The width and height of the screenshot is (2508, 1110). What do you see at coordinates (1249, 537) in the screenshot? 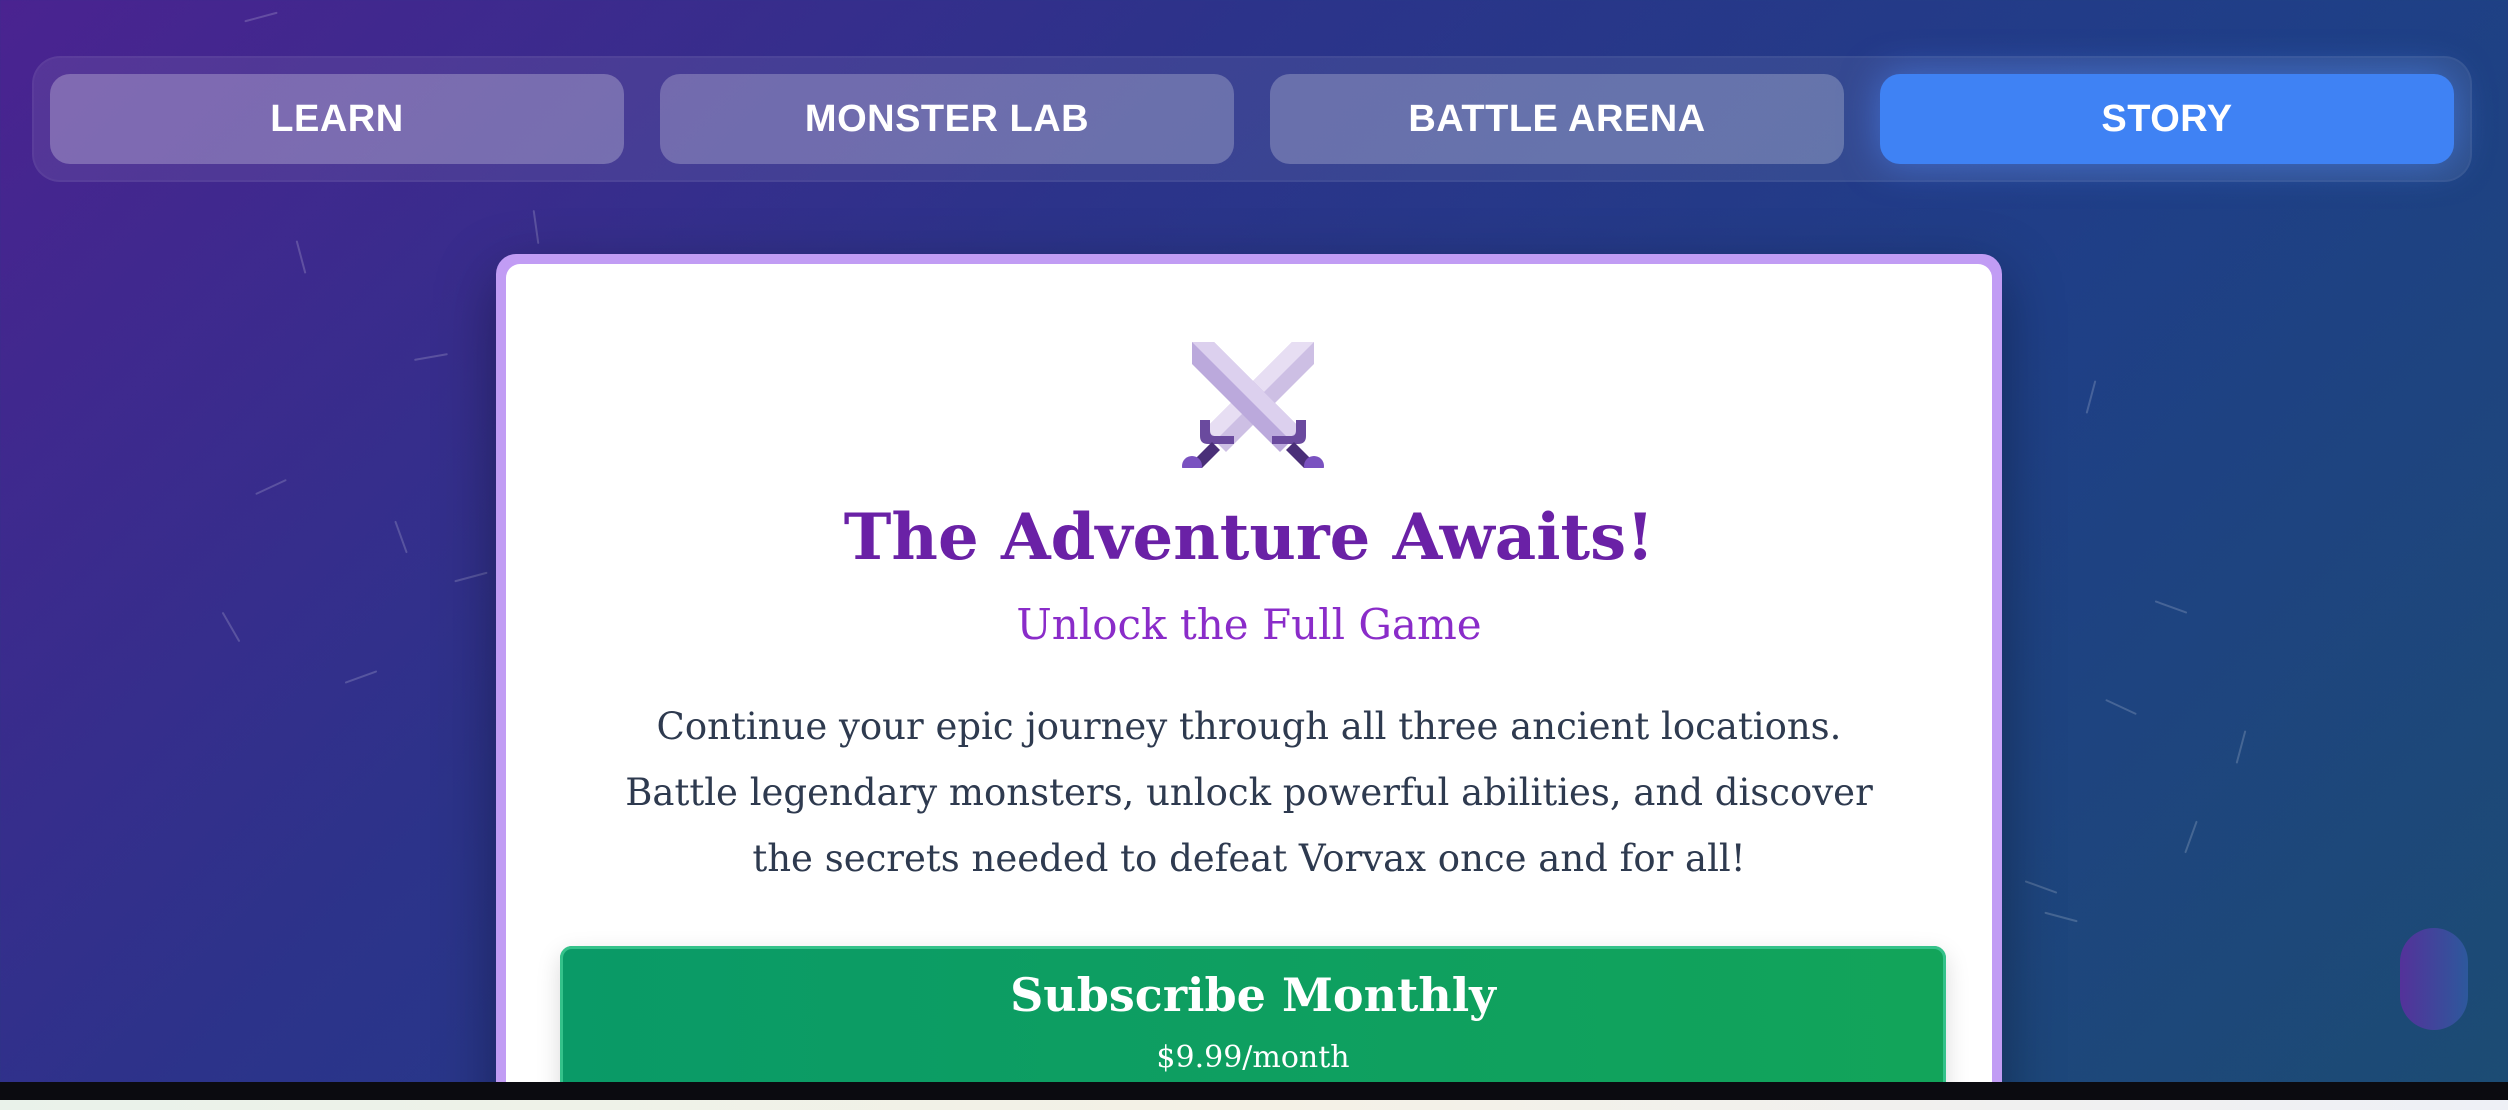
I see `card-title: The Adventure Awaits!` at bounding box center [1249, 537].